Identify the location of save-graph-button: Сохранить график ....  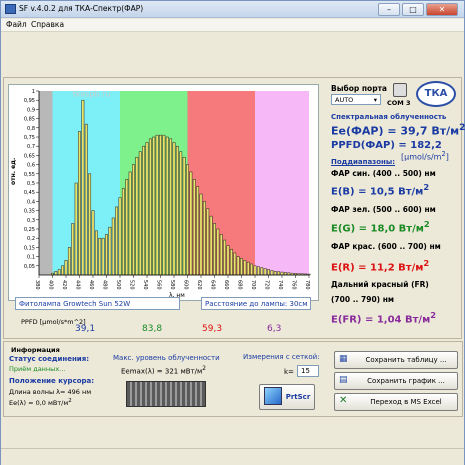
(396, 381).